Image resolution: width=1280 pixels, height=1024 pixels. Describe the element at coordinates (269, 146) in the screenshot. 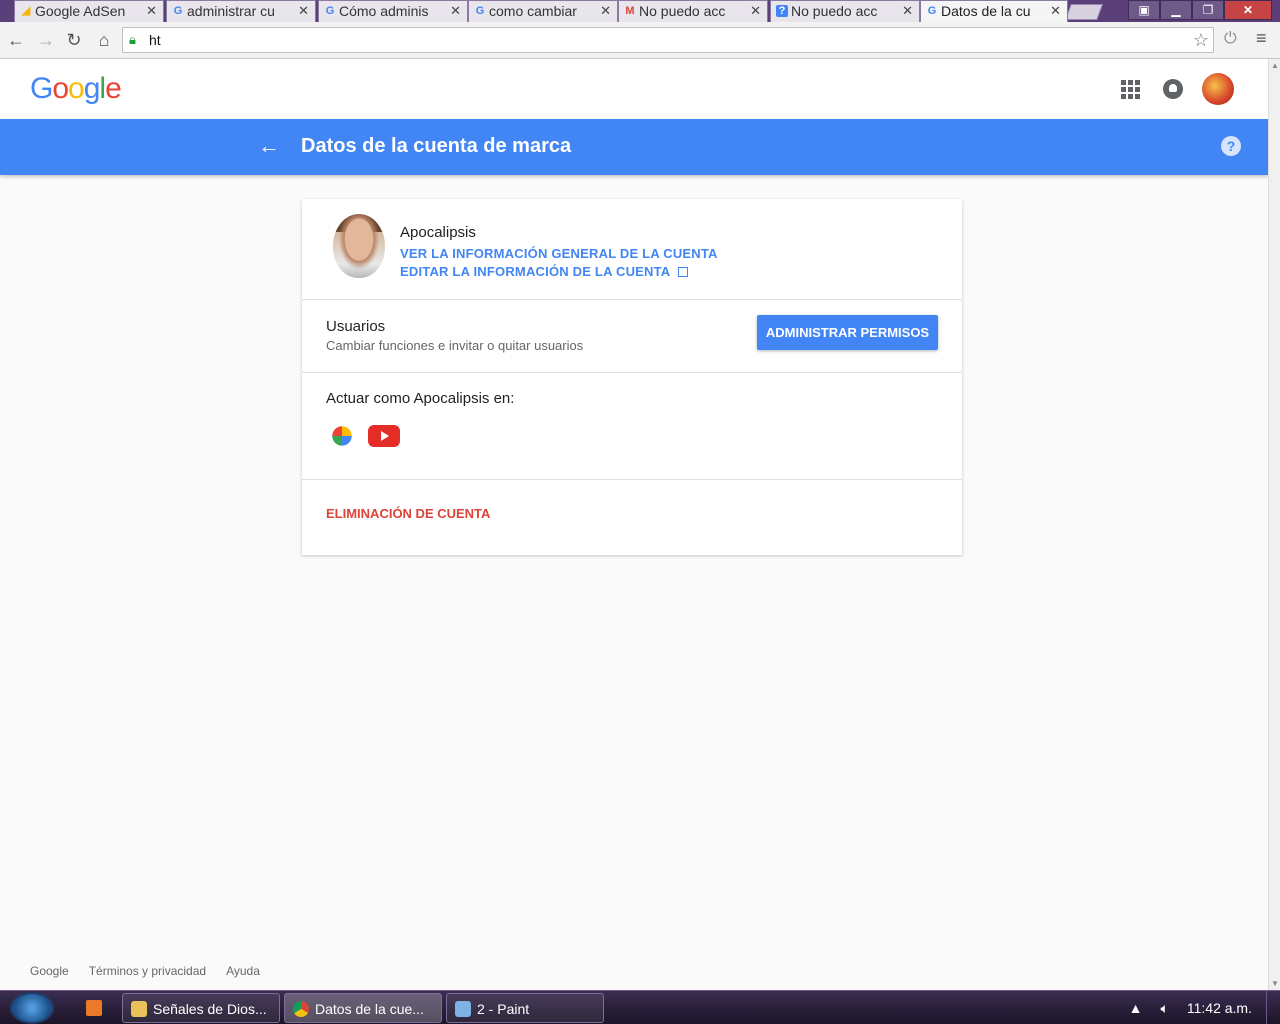

I see `back-arrow-icon: ←` at that location.